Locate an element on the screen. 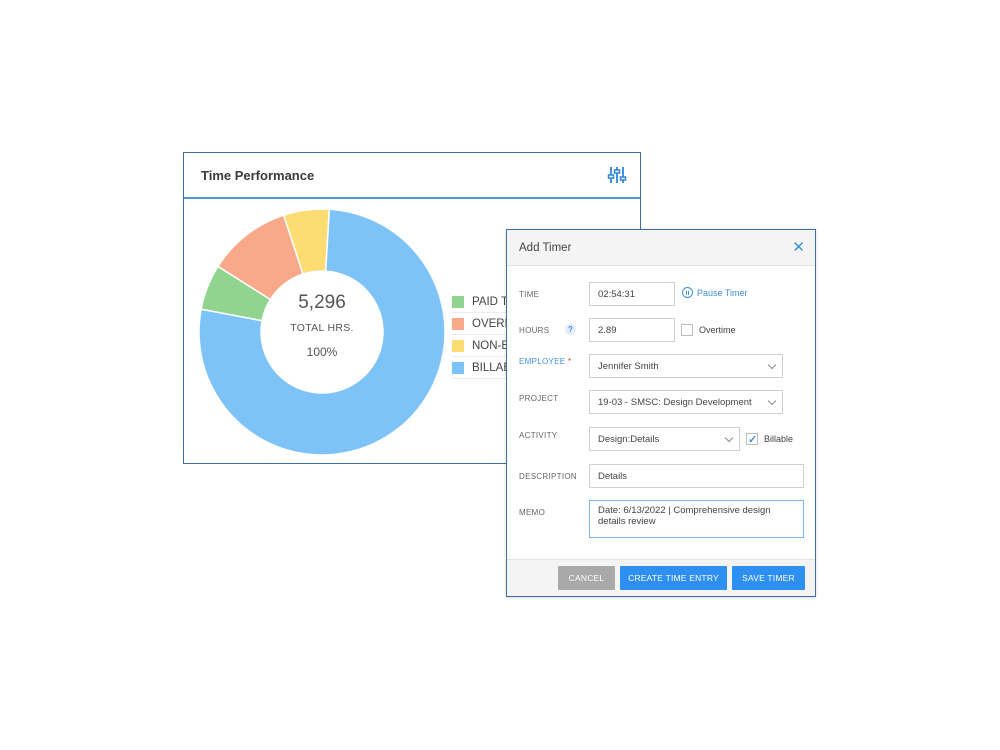 This screenshot has height=750, width=1000. overtime-label: Overtime is located at coordinates (717, 330).